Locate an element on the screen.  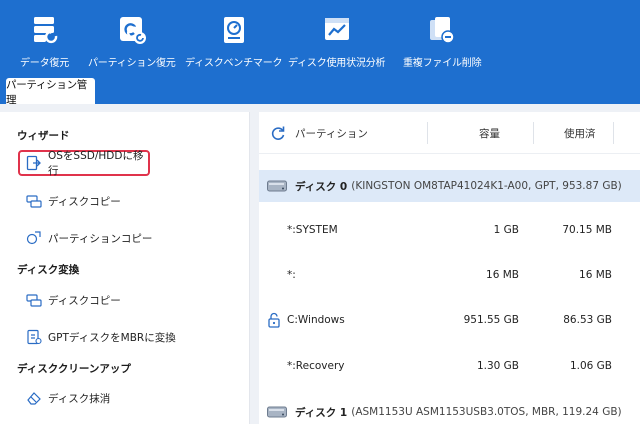
data-recovery-icon is located at coordinates (45, 30).